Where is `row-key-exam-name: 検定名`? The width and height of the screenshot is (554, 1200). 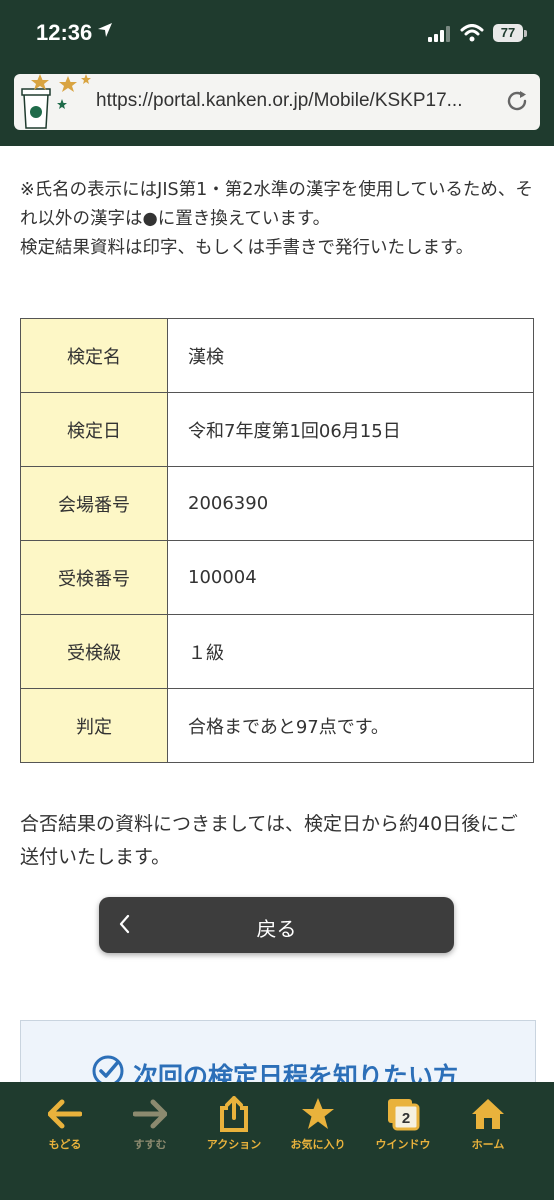
row-key-exam-name: 検定名 is located at coordinates (94, 355).